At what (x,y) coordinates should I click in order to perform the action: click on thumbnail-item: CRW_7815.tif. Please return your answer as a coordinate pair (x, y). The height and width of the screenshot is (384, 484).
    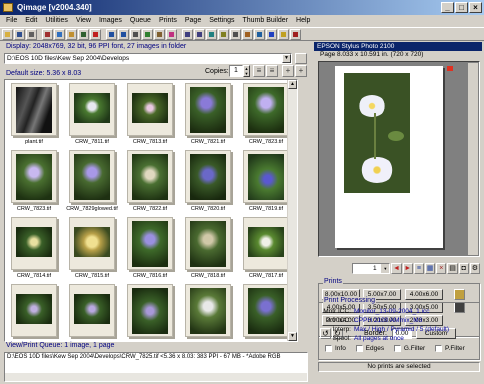
    Looking at the image, I should click on (95, 249).